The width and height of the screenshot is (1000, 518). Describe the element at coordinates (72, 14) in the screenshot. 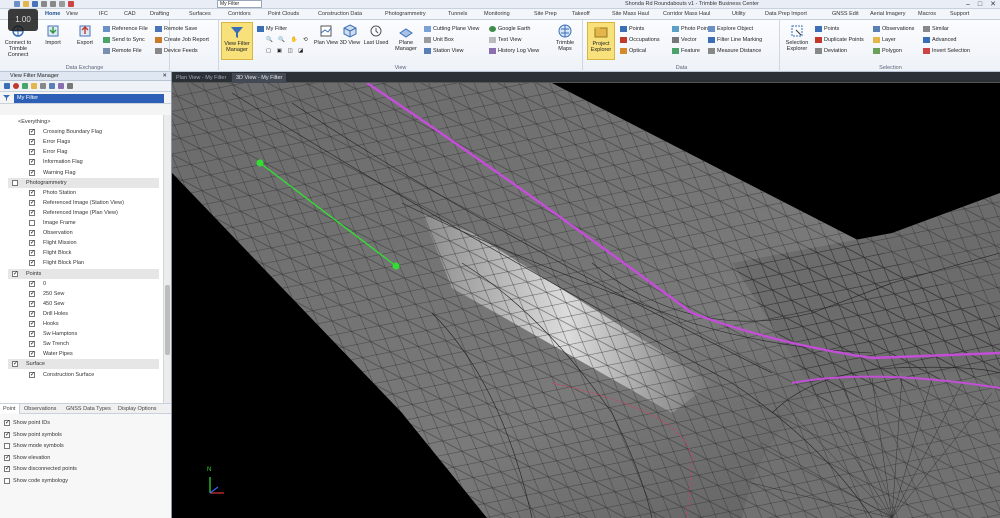

I see `tab-view: View` at that location.